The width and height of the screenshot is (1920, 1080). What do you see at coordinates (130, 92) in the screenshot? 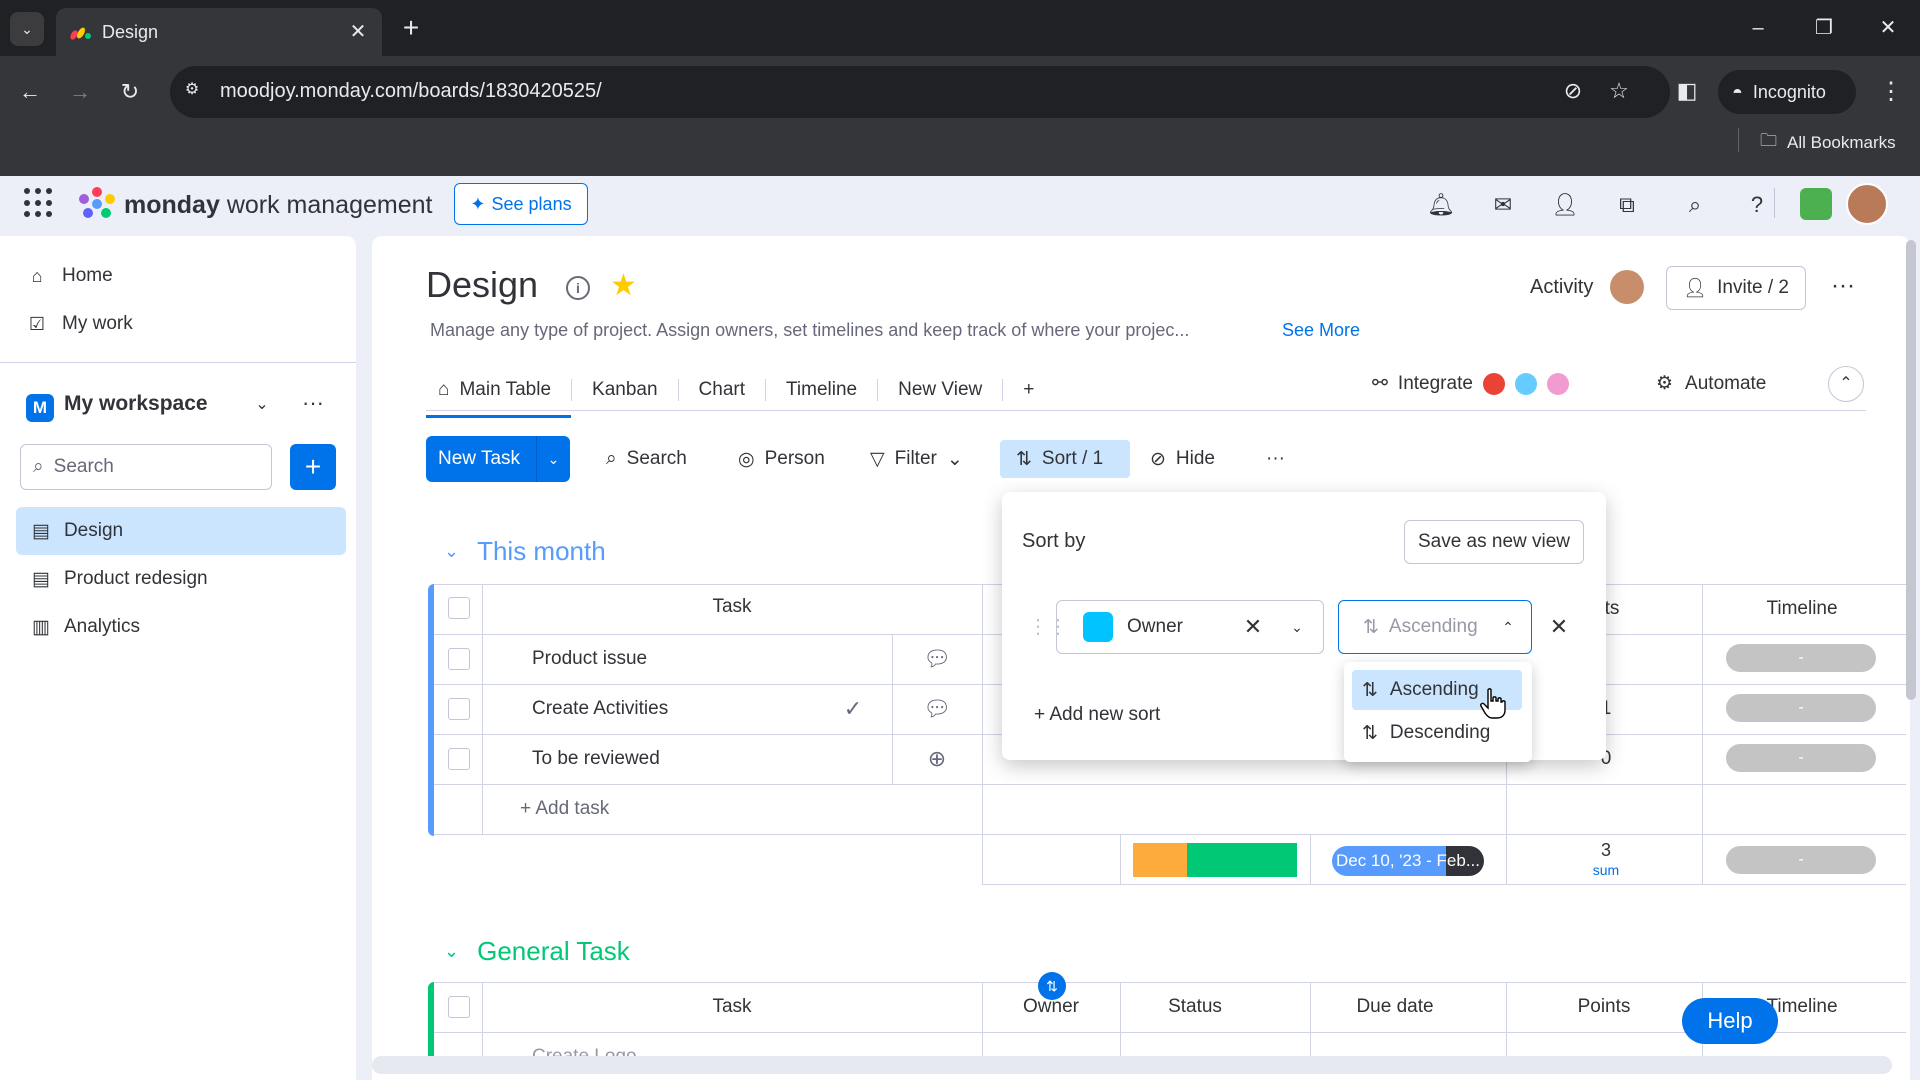
I see `reload-icon: ↻` at bounding box center [130, 92].